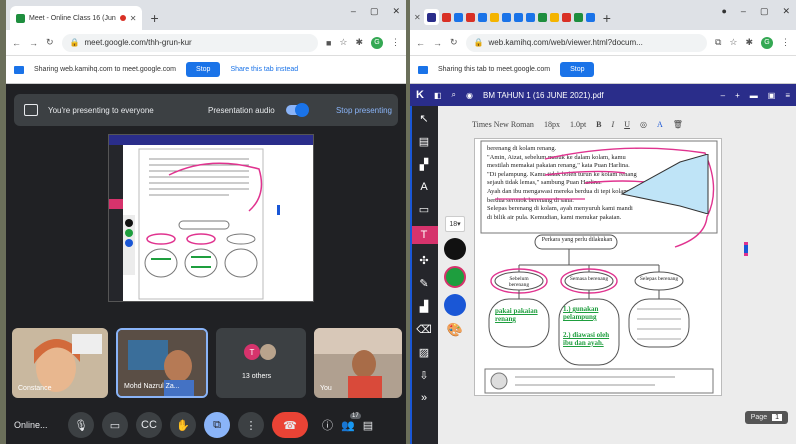 This screenshot has height=444, width=796. I want to click on present-now-button: ⧉, so click(217, 425).